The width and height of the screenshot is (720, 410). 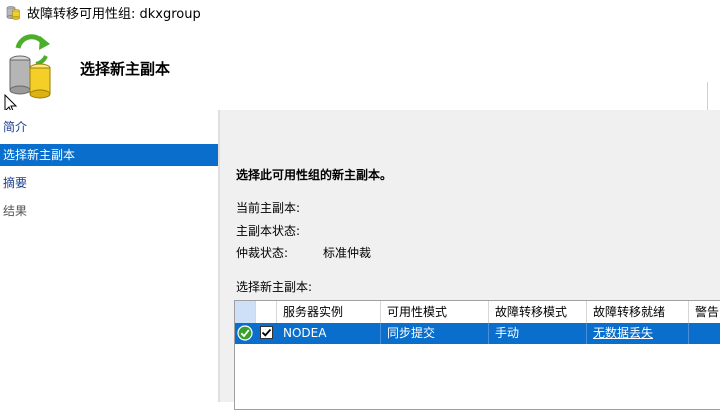 I want to click on header-check-col, so click(x=266, y=312).